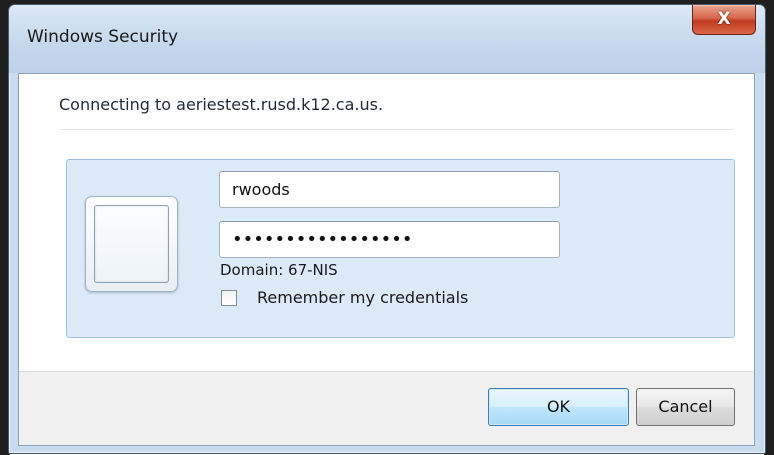  Describe the element at coordinates (229, 298) in the screenshot. I see `remember-credentials-checkbox` at that location.